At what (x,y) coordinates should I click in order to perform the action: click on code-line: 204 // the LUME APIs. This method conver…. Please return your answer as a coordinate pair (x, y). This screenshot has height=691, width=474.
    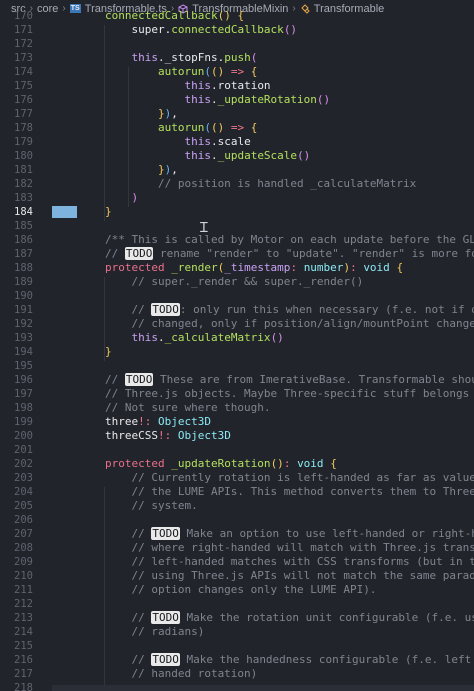
    Looking at the image, I should click on (237, 492).